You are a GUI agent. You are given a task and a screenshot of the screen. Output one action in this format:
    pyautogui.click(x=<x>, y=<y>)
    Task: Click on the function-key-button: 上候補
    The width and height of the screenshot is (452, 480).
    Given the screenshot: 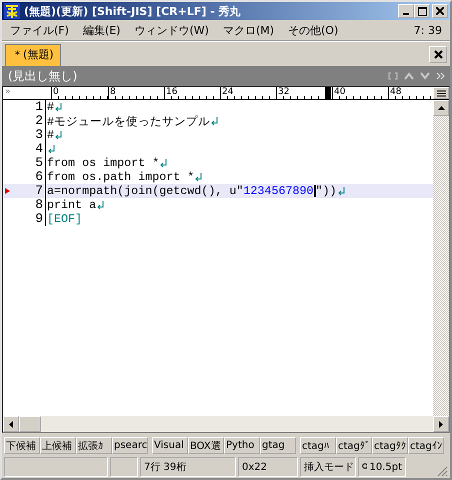 What is the action you would take?
    pyautogui.click(x=58, y=445)
    